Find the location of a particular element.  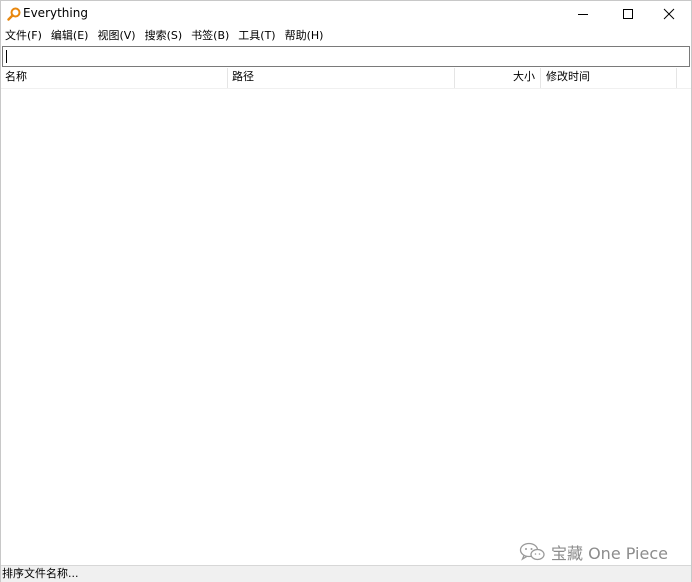

column-header-name: 名称 is located at coordinates (114, 78).